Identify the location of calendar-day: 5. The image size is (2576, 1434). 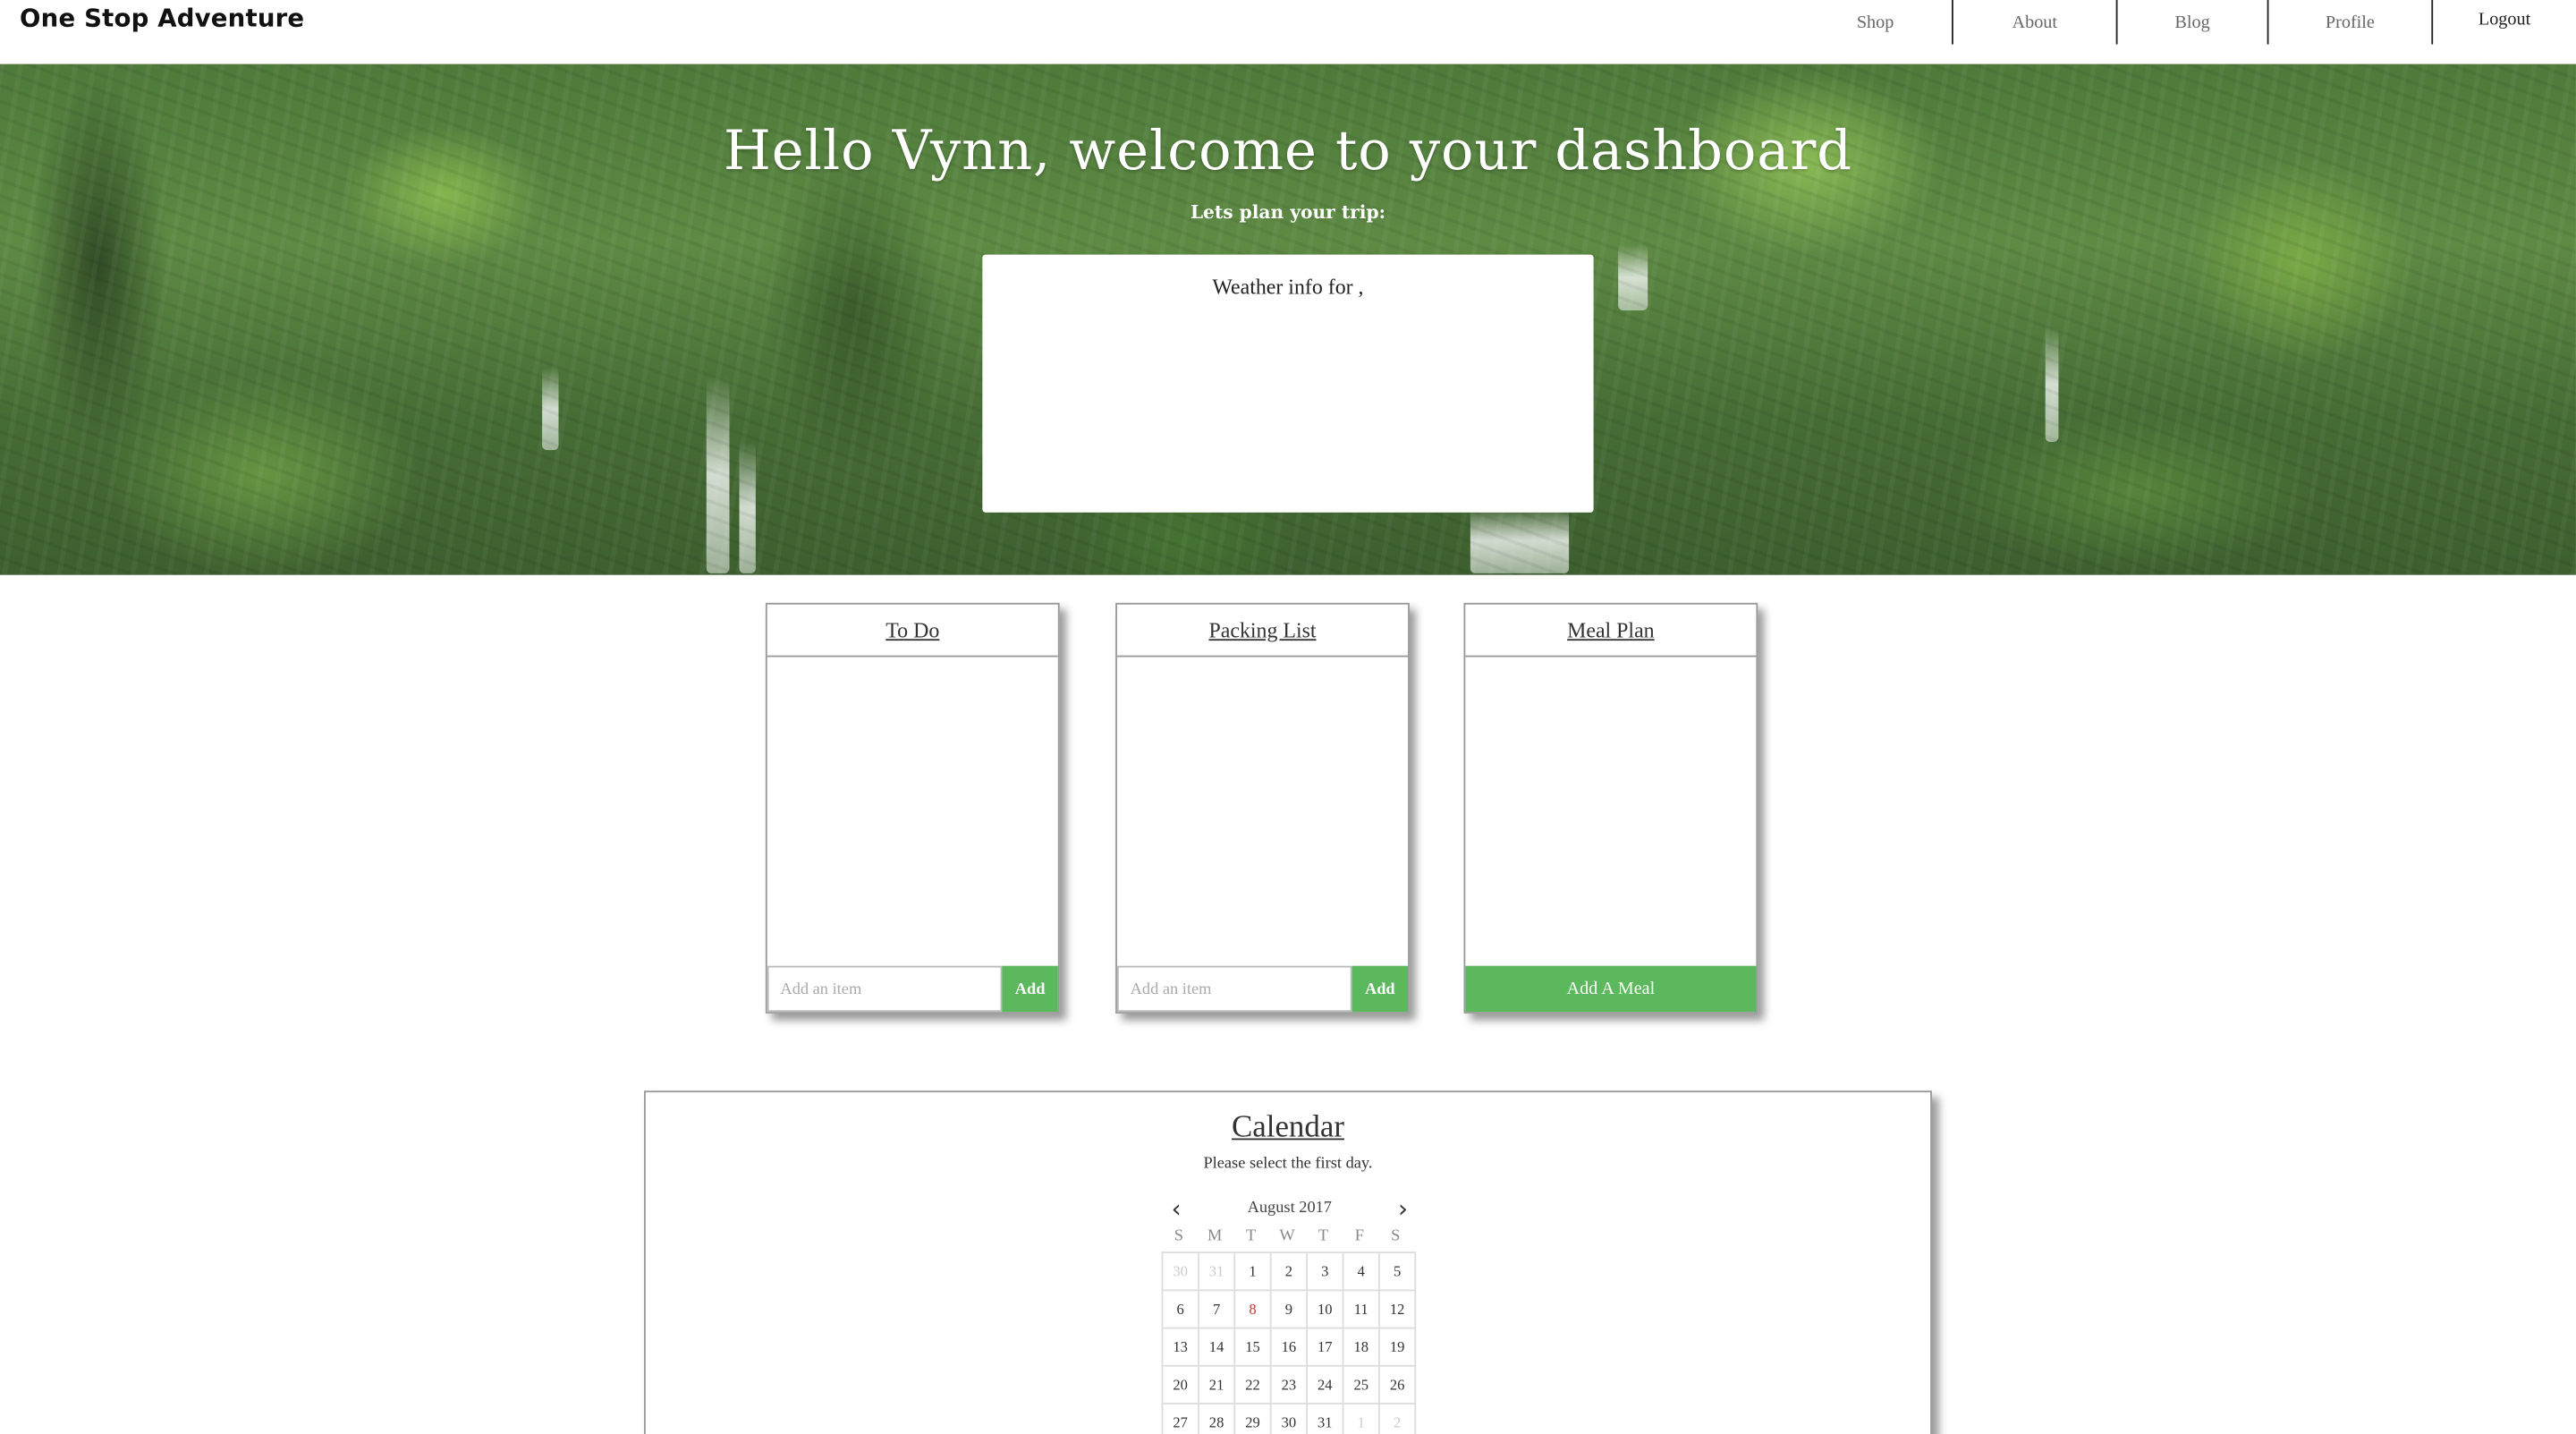
(1398, 1272).